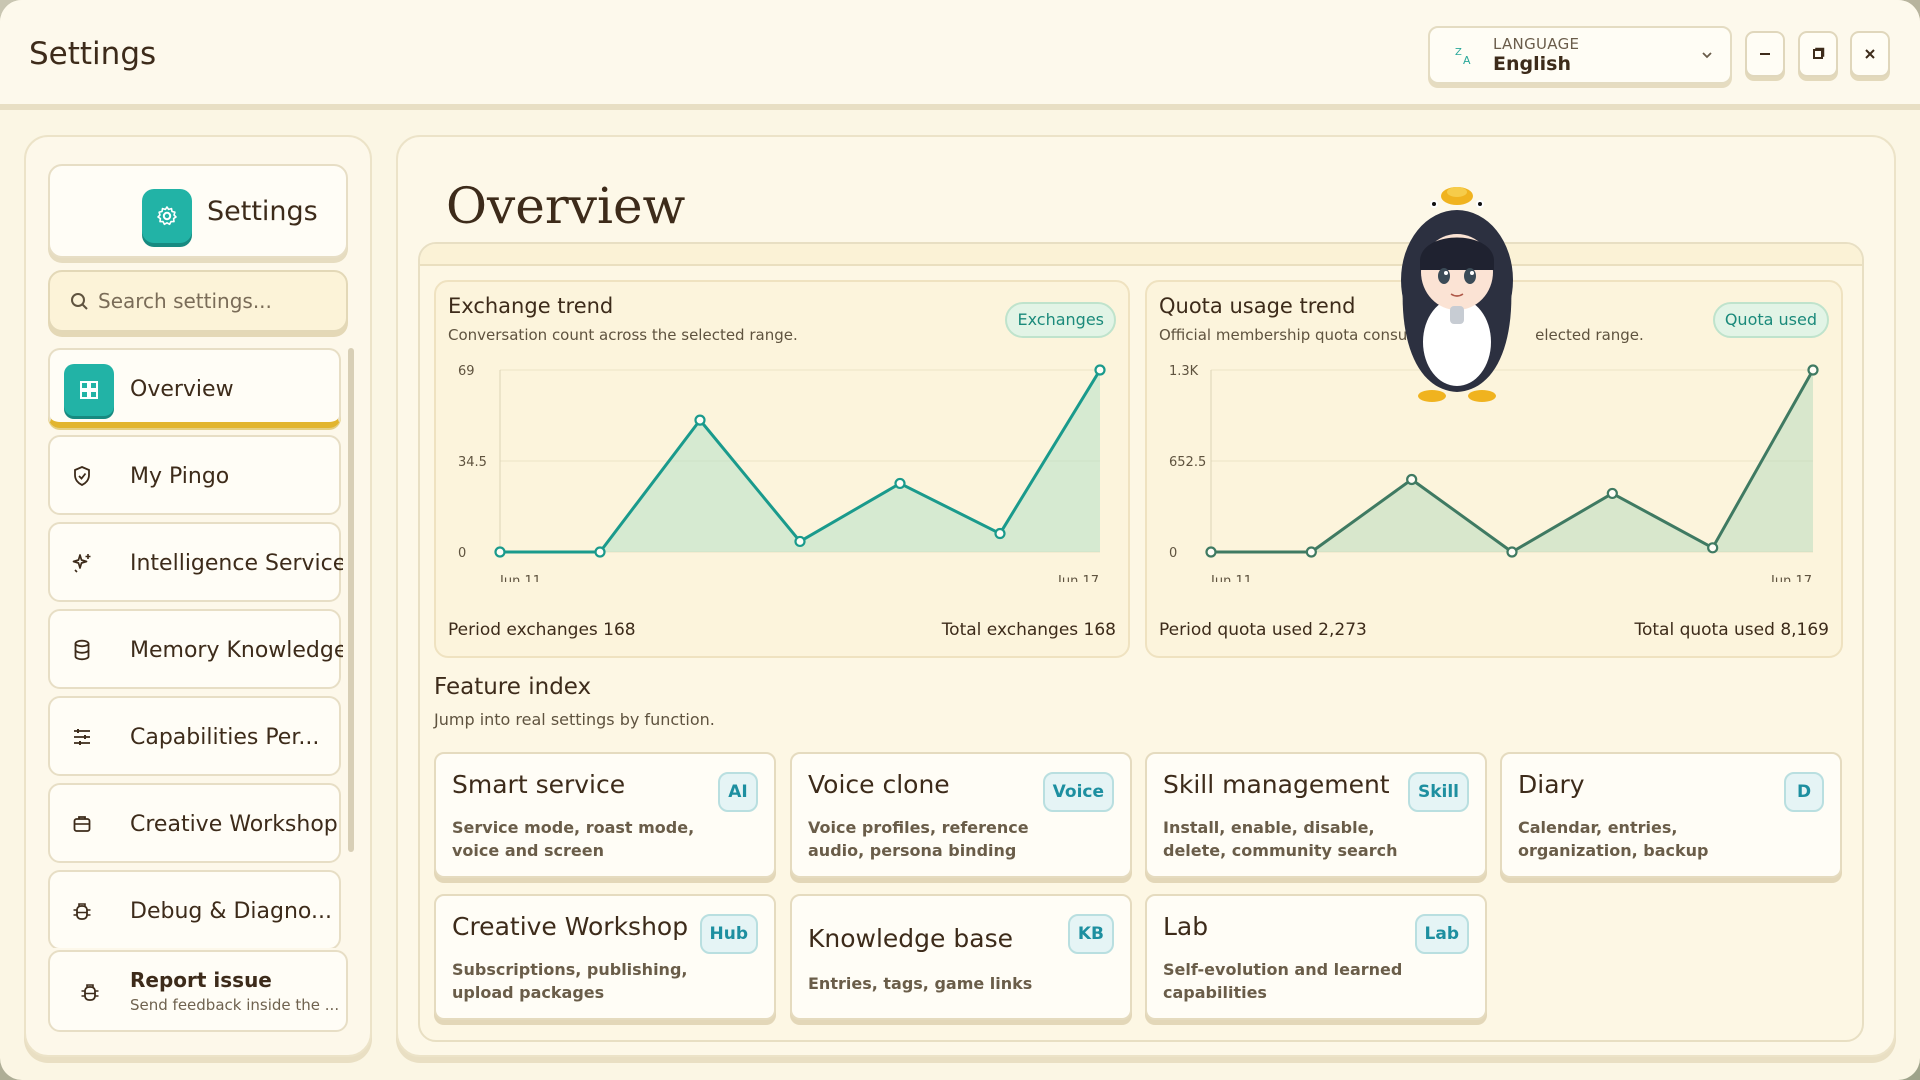 This screenshot has height=1080, width=1920. Describe the element at coordinates (1580, 55) in the screenshot. I see `language-select: Z A LANGUAGE English` at that location.